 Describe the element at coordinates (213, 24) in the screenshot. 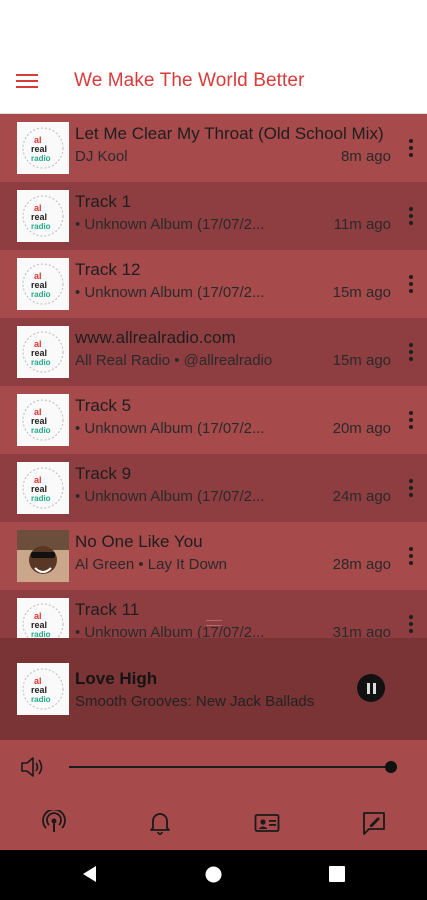

I see `status-bar` at that location.